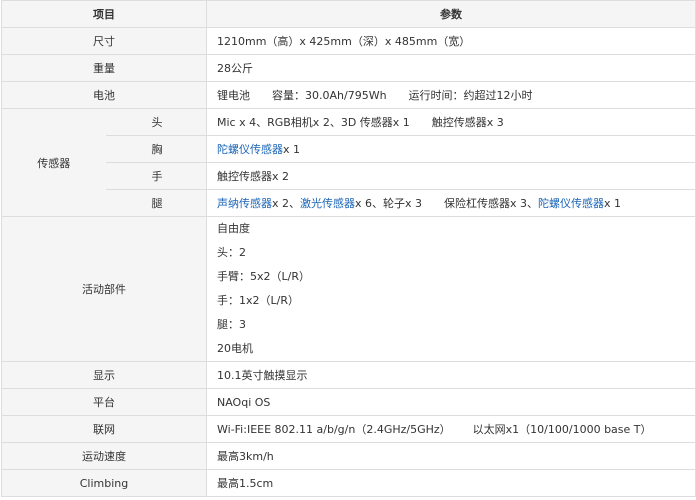 This screenshot has width=696, height=500. Describe the element at coordinates (451, 14) in the screenshot. I see `header-params: 参数` at that location.